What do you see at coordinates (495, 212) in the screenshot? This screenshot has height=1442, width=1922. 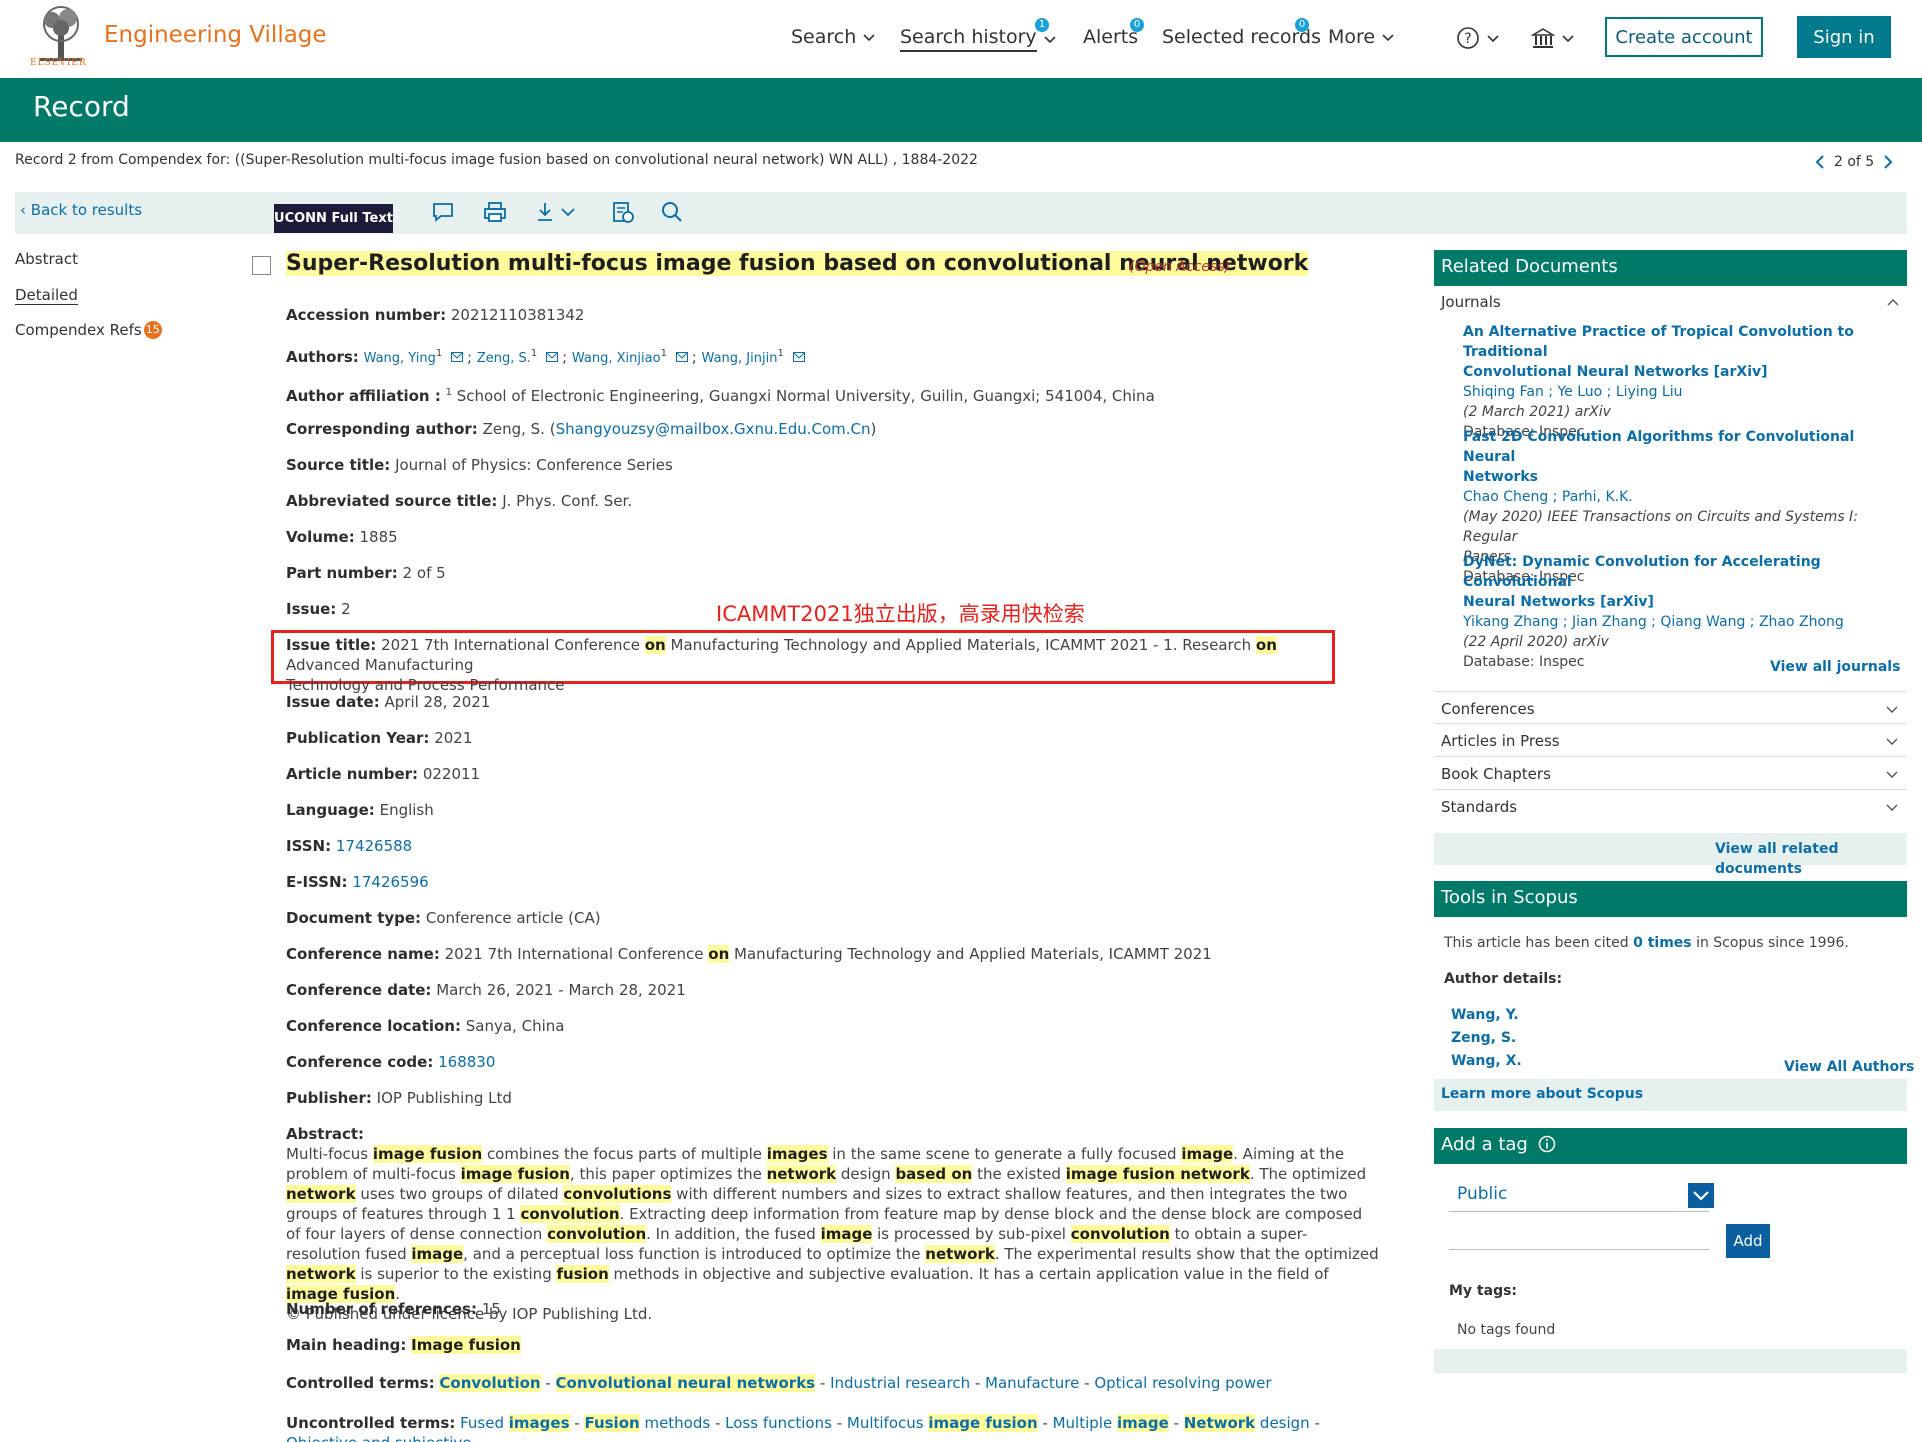 I see `print-icon` at bounding box center [495, 212].